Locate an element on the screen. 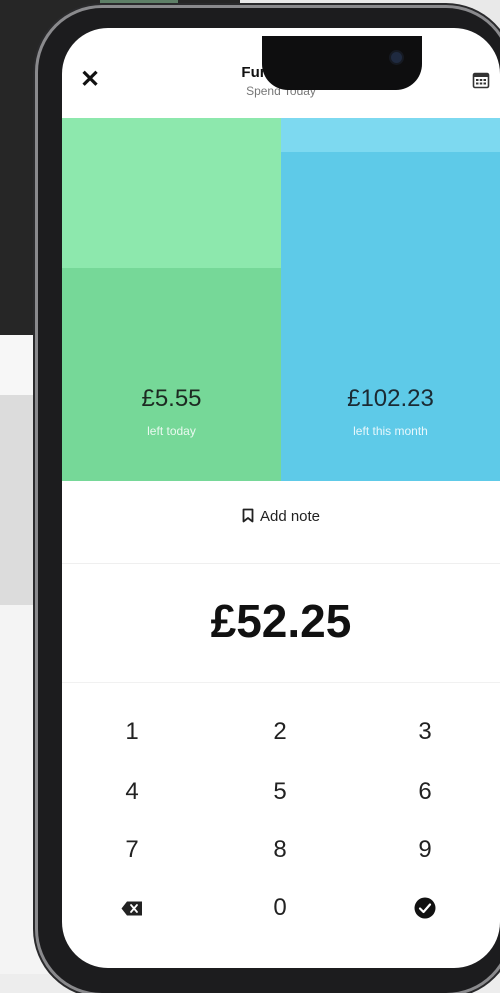 The height and width of the screenshot is (993, 500). key-5: 5 is located at coordinates (280, 792).